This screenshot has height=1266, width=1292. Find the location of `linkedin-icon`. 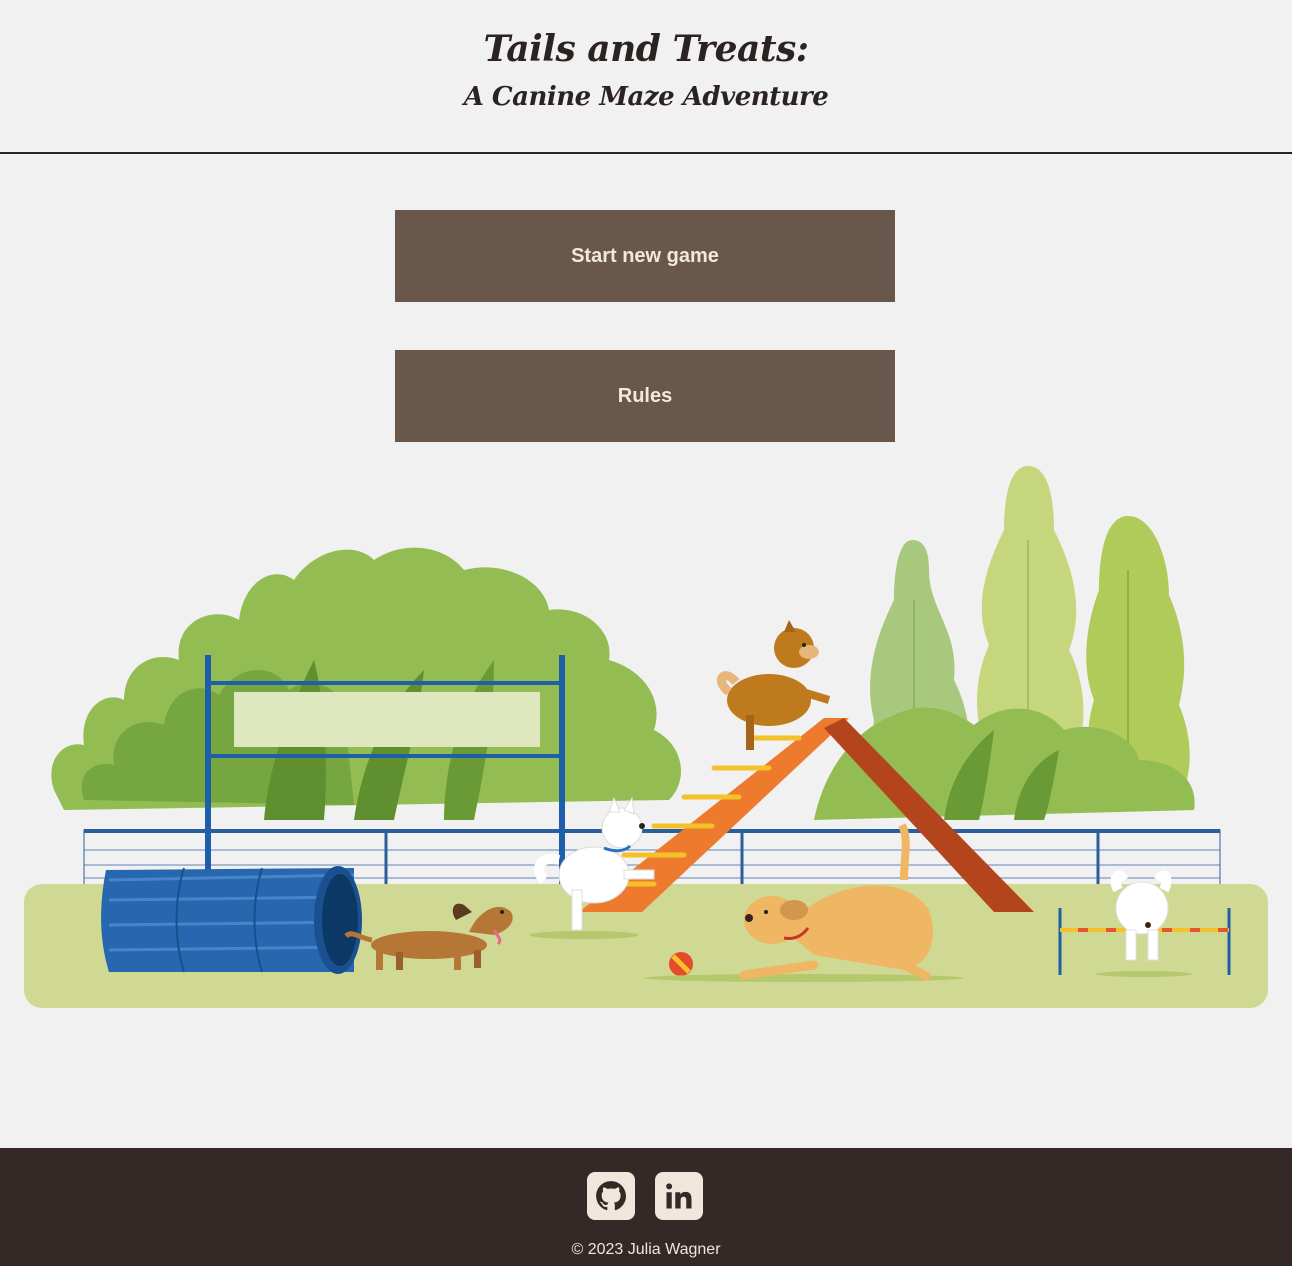

linkedin-icon is located at coordinates (679, 1196).